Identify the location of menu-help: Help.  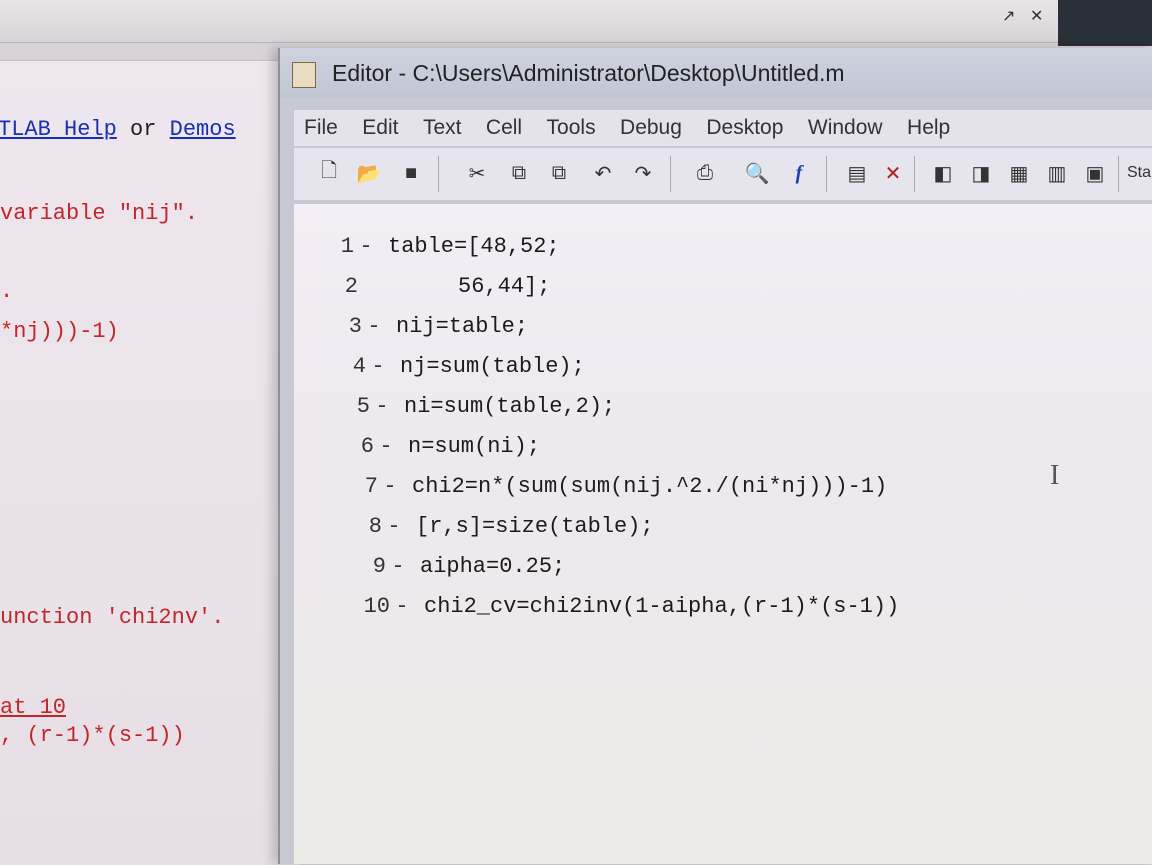
(928, 128).